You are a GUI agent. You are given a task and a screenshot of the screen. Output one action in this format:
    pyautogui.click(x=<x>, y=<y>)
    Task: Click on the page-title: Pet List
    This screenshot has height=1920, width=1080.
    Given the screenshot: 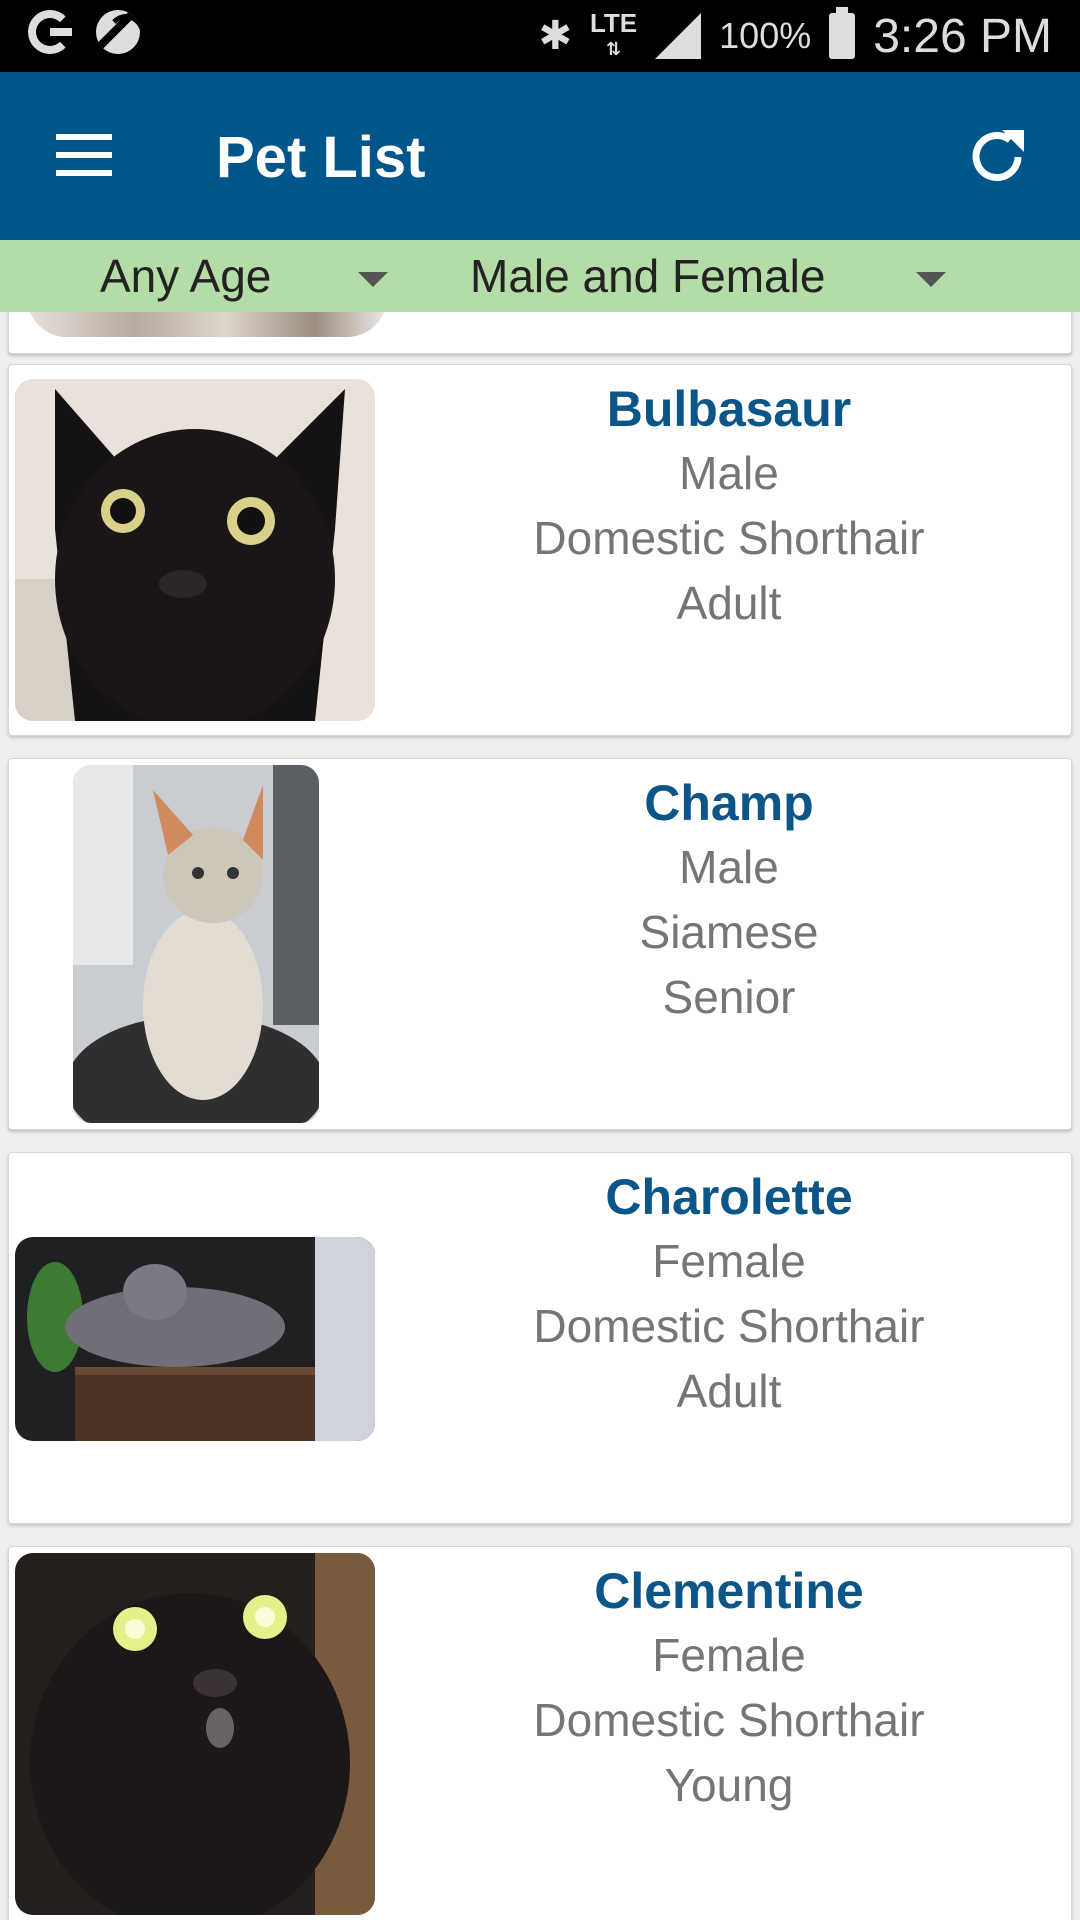 What is the action you would take?
    pyautogui.click(x=321, y=157)
    